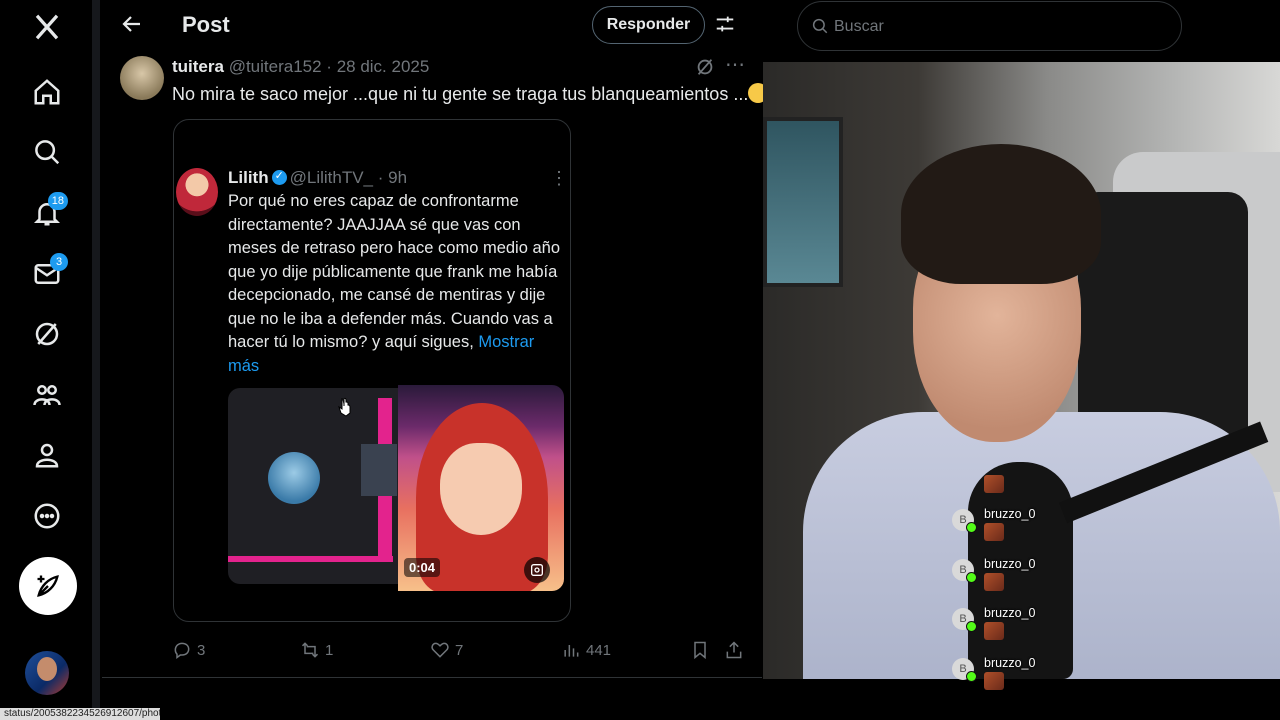  Describe the element at coordinates (80, 714) in the screenshot. I see `status-bar-url: status/2005382234526912607/photo/1` at that location.